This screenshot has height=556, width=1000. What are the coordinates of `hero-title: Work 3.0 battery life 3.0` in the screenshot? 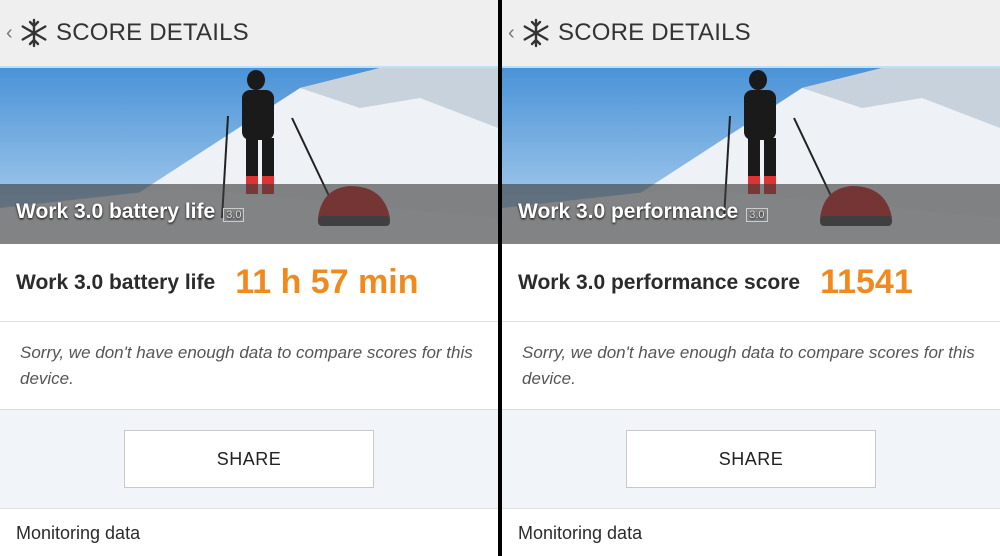 It's located at (130, 212).